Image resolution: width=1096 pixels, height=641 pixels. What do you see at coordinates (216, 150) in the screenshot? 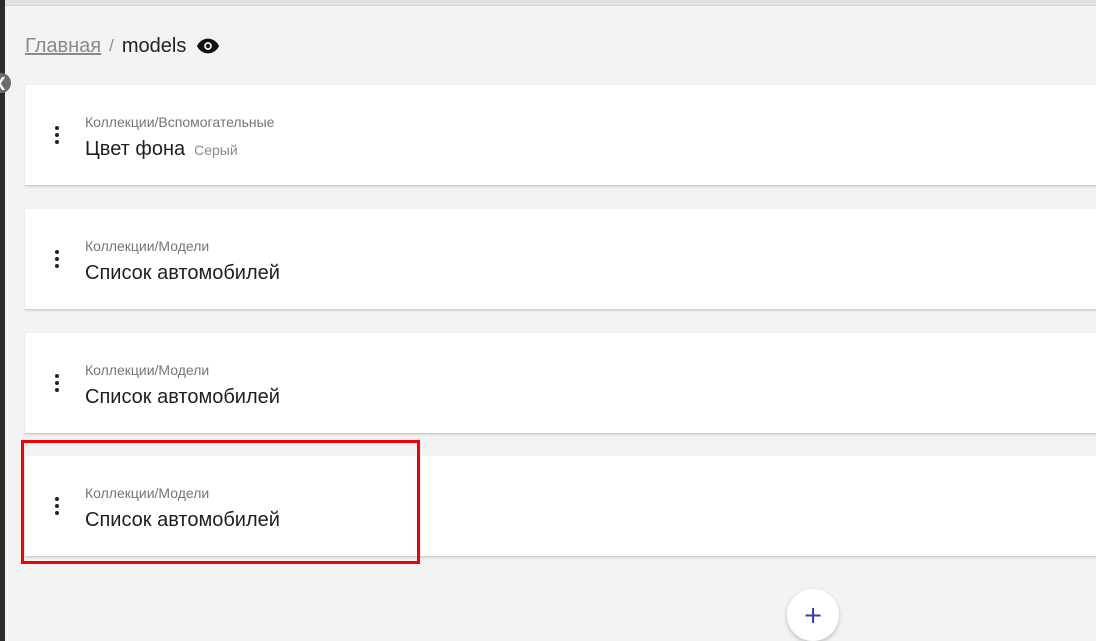
I see `card-value: Серый` at bounding box center [216, 150].